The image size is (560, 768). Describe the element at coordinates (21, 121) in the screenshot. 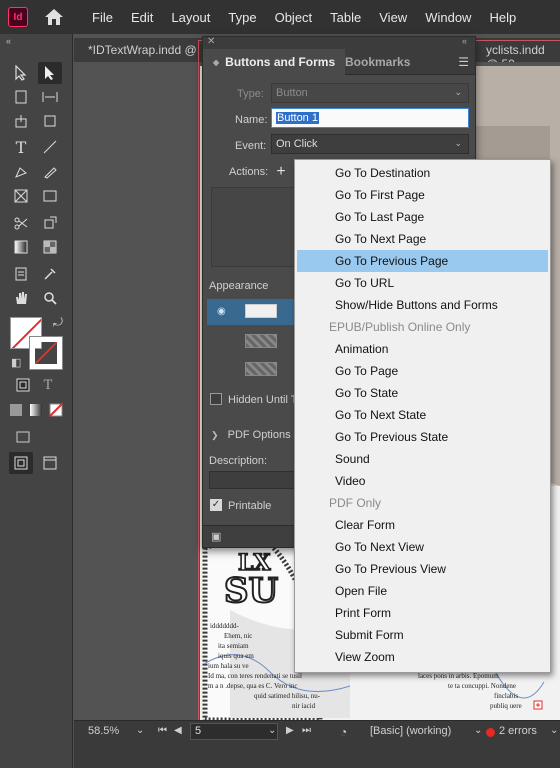

I see `content-collector-icon` at that location.